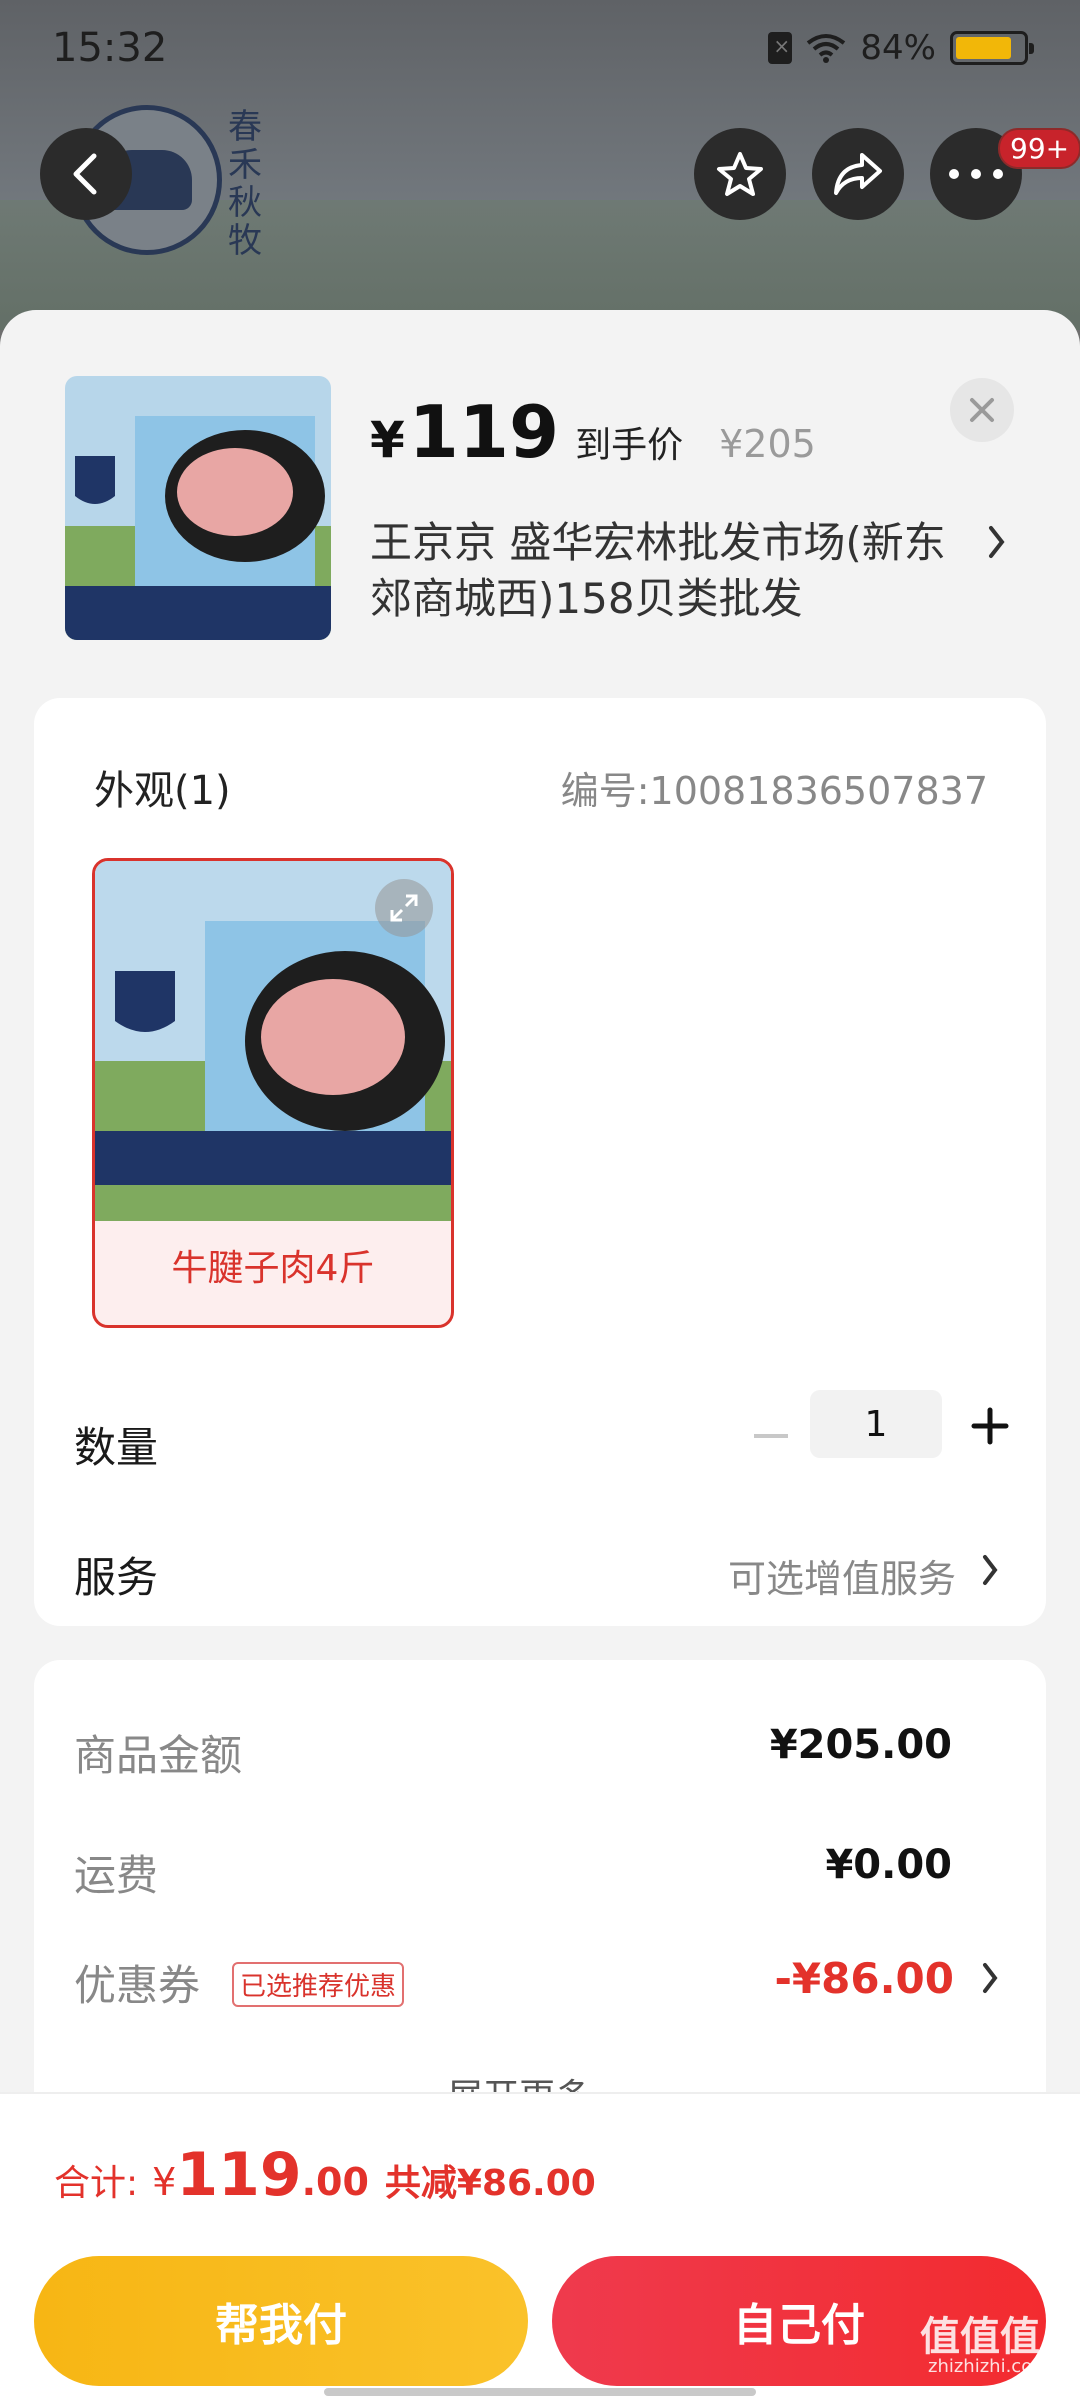  Describe the element at coordinates (888, 1865) in the screenshot. I see `shipping-value: ¥0.00` at that location.